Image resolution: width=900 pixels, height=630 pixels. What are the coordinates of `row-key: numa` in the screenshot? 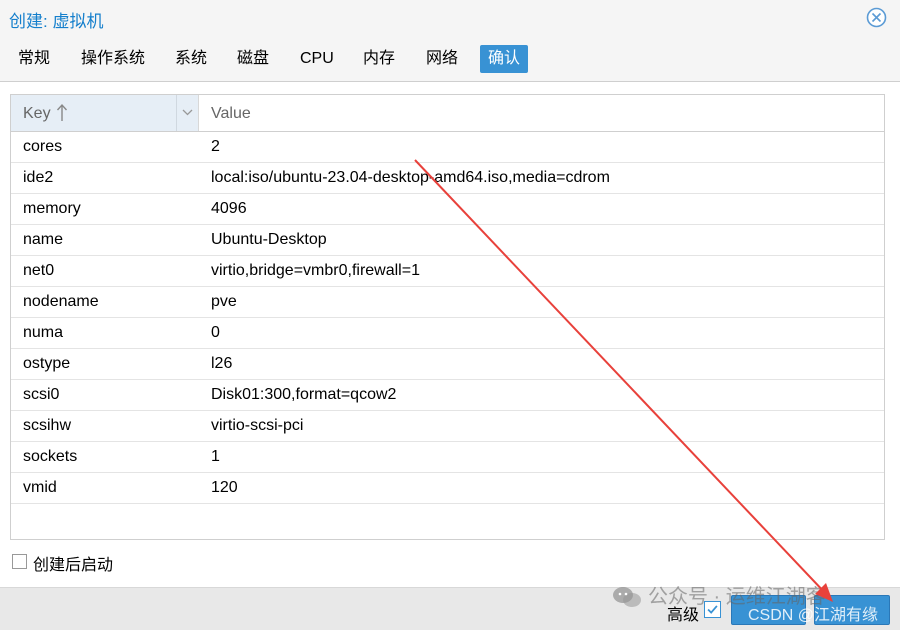 It's located at (43, 332).